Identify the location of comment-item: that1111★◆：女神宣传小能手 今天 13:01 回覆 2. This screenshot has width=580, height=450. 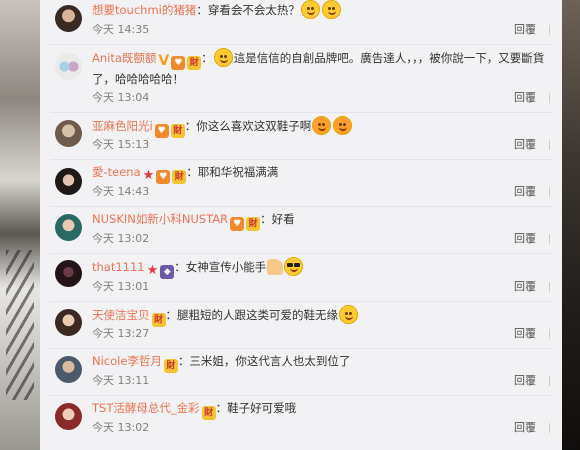
(301, 278).